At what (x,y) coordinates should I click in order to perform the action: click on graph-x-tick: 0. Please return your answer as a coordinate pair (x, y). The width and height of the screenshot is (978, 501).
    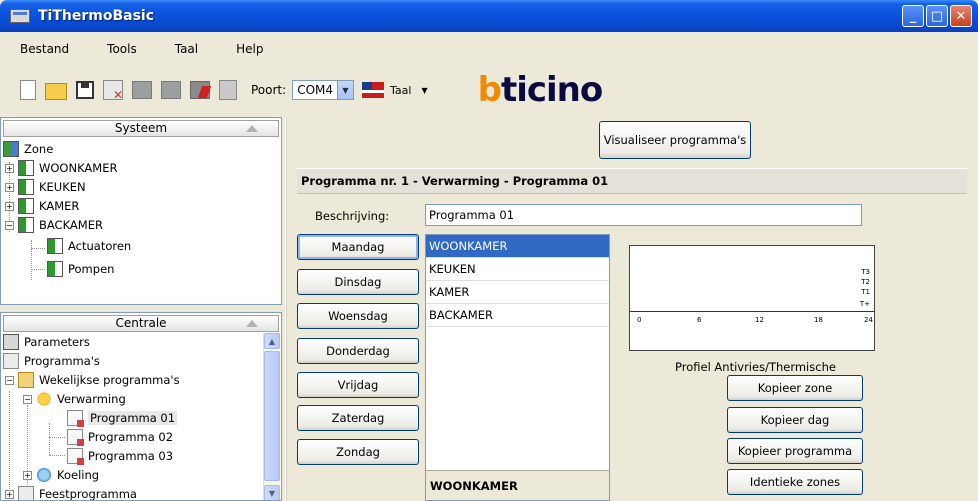
    Looking at the image, I should click on (639, 320).